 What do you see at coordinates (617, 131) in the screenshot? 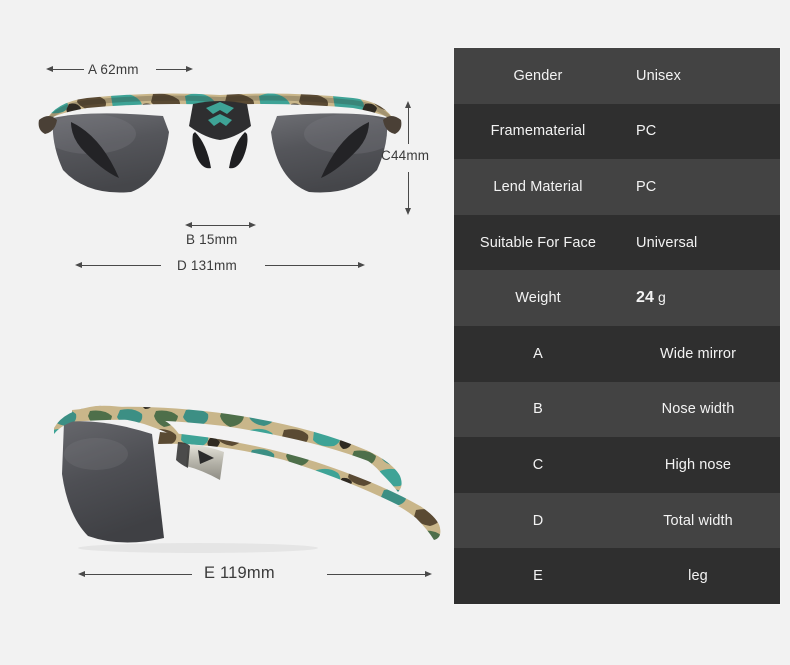
I see `table-row: Framematerial PC` at bounding box center [617, 131].